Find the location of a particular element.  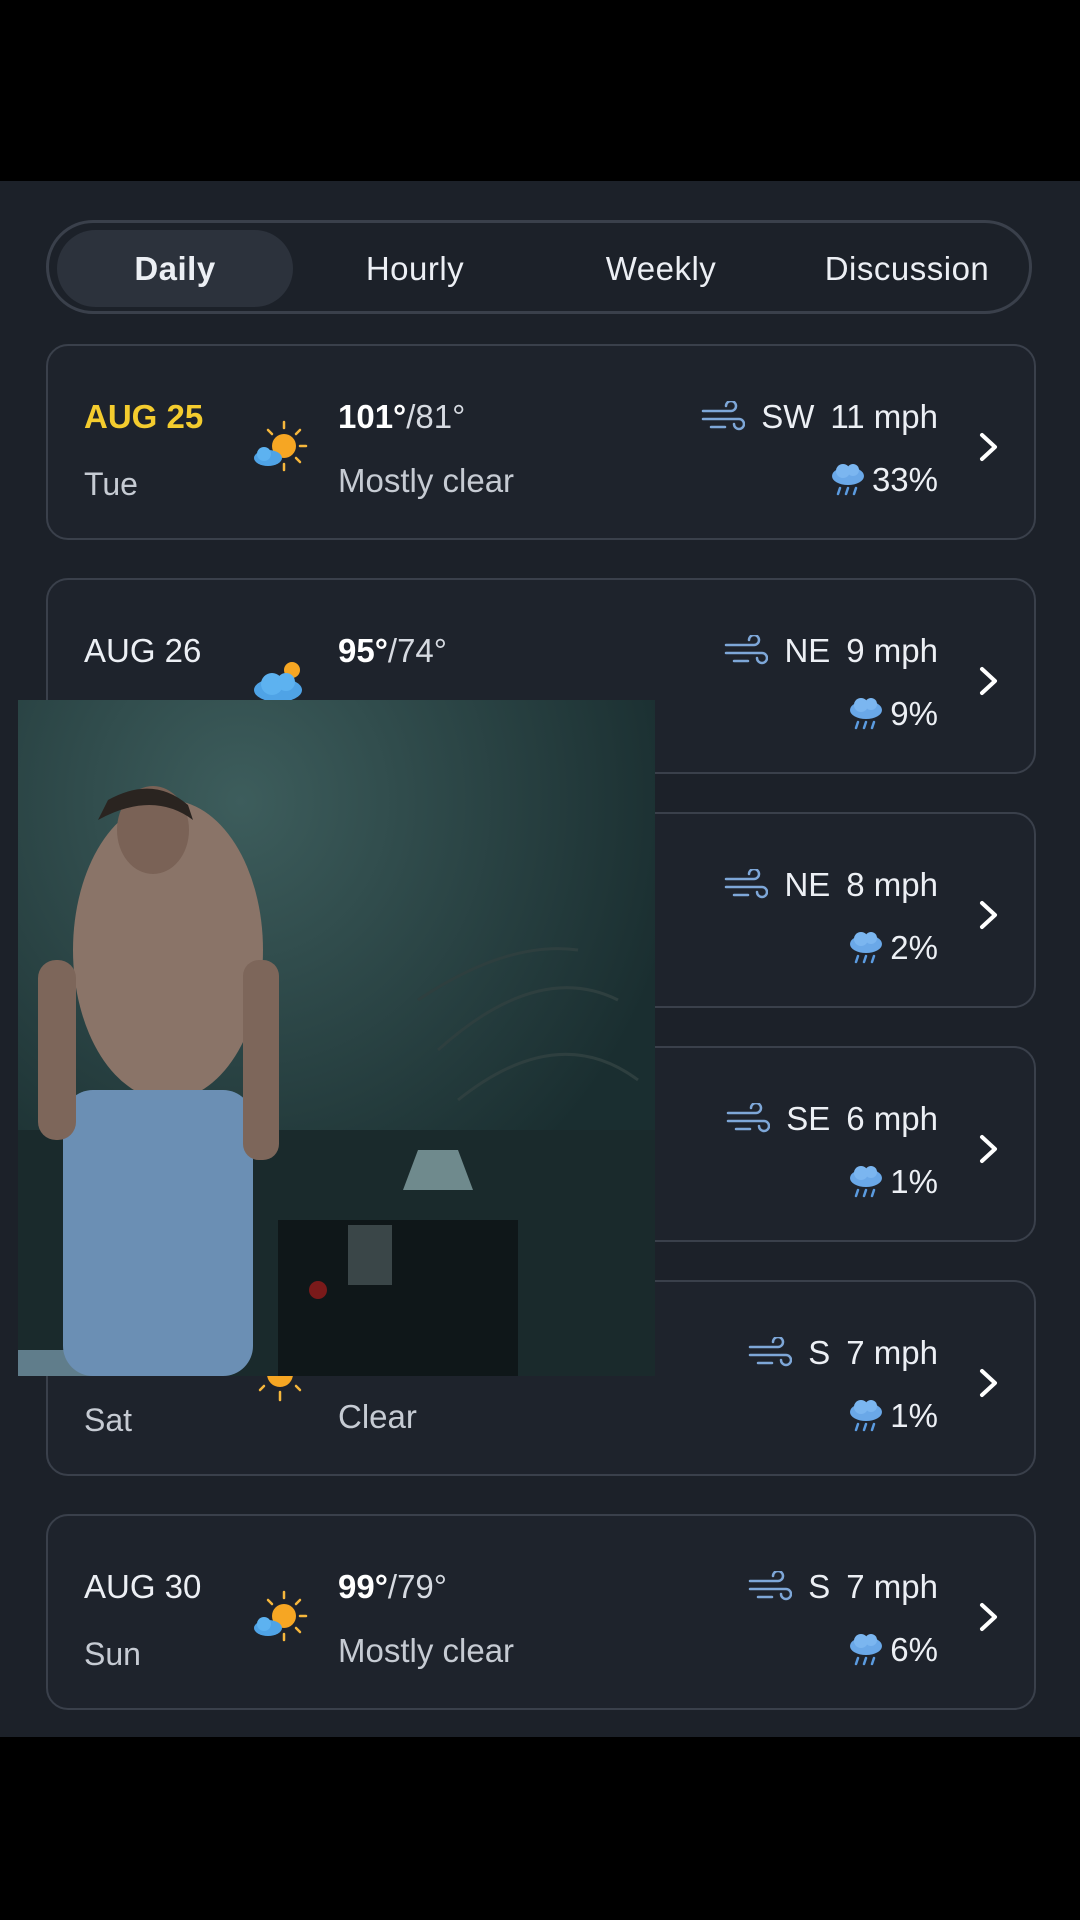

precipitation: 33% is located at coordinates (883, 480).